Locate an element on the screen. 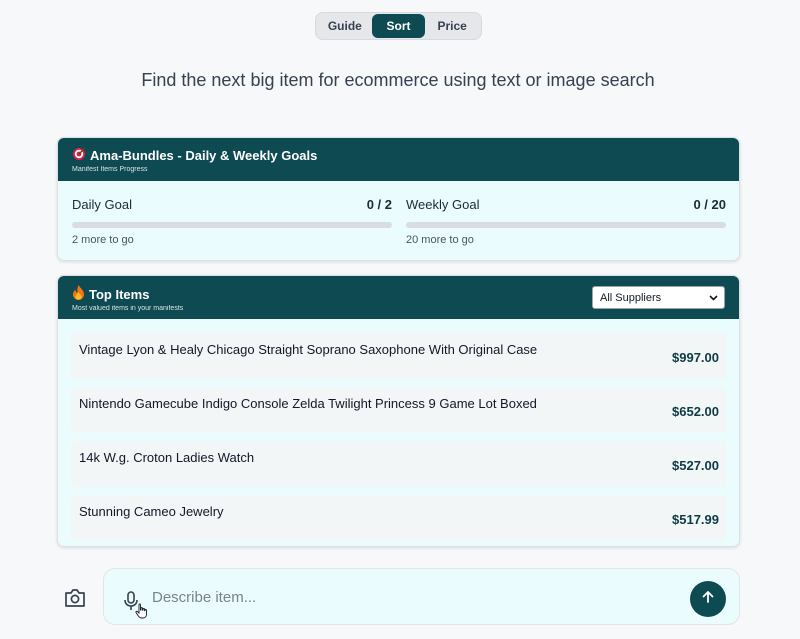 The height and width of the screenshot is (639, 800). view-tabs: Guide Sort Price is located at coordinates (398, 26).